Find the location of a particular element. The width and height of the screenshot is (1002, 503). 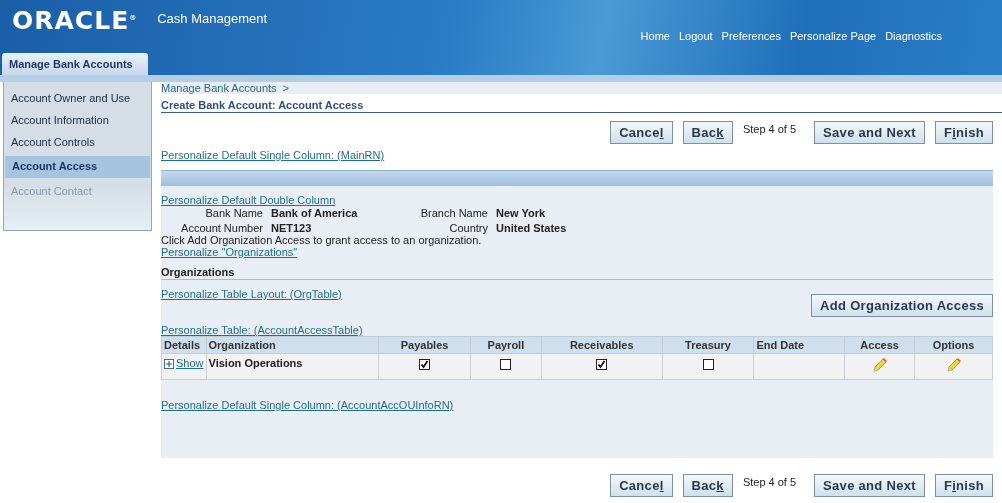

field-label: Bank Name is located at coordinates (234, 213).